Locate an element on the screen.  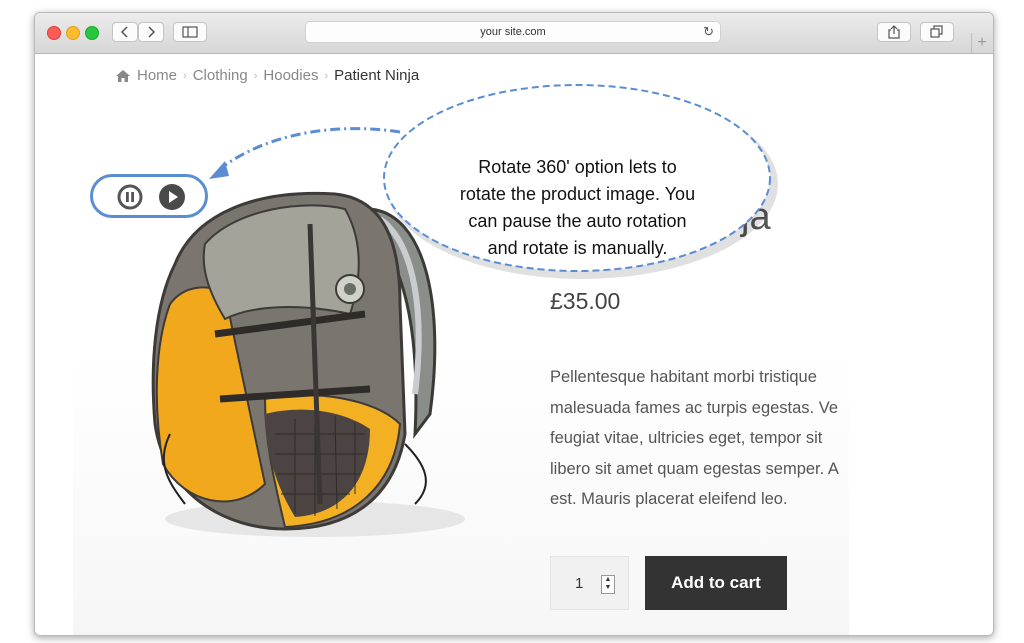
callout-line: Rotate 360' option lets to is located at coordinates (577, 167).